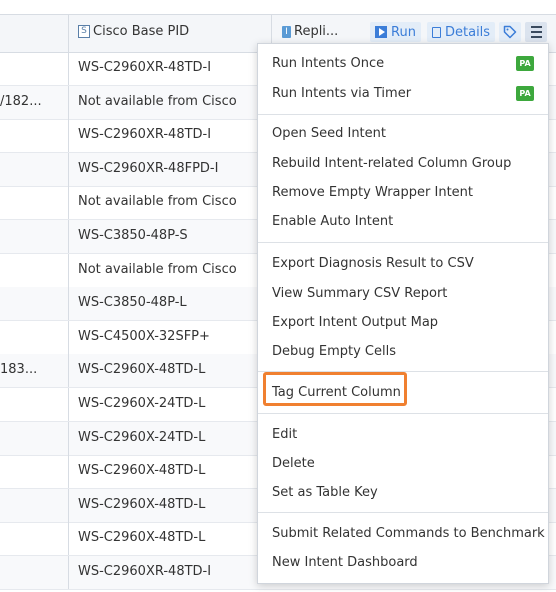 The width and height of the screenshot is (556, 592). I want to click on run-button: Run, so click(395, 32).